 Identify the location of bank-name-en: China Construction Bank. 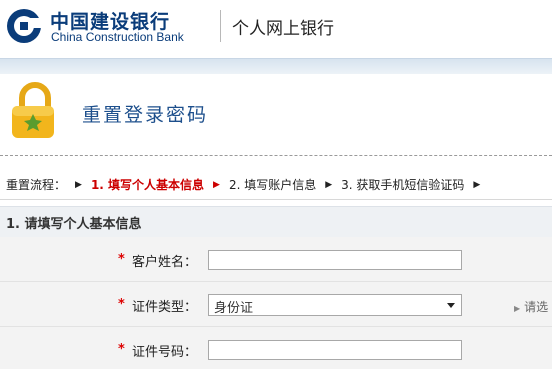
(117, 37).